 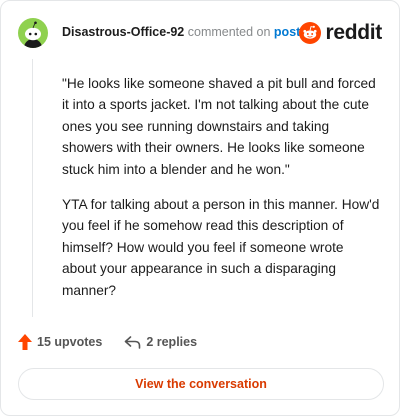 What do you see at coordinates (123, 32) in the screenshot?
I see `username: Disastrous-Office-92` at bounding box center [123, 32].